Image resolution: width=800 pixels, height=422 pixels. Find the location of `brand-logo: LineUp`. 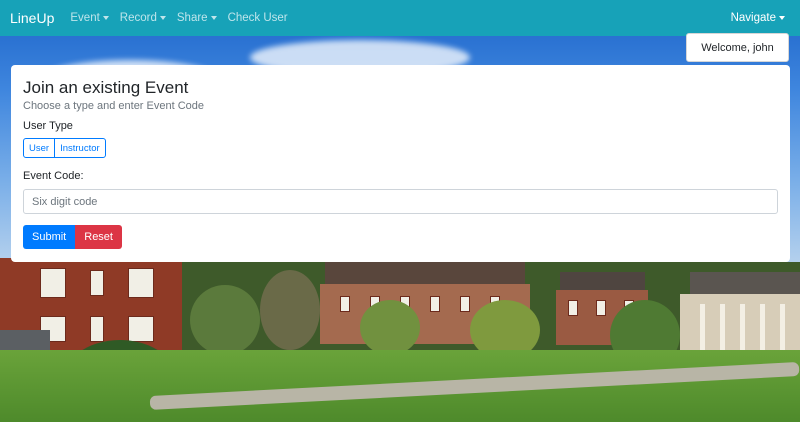

brand-logo: LineUp is located at coordinates (32, 18).